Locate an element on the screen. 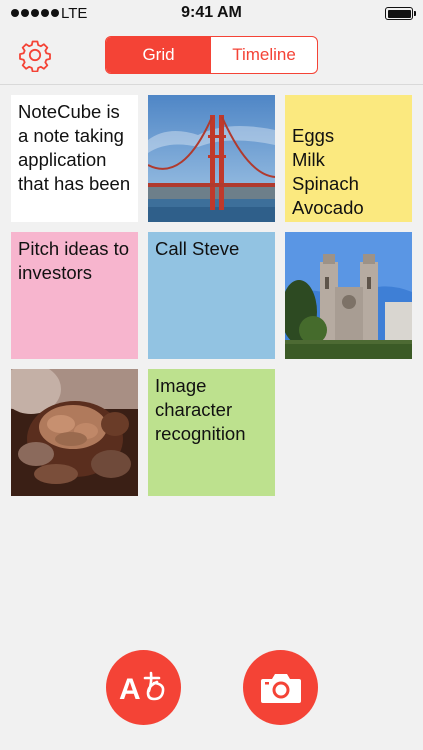 This screenshot has width=423, height=750. camera-button is located at coordinates (280, 687).